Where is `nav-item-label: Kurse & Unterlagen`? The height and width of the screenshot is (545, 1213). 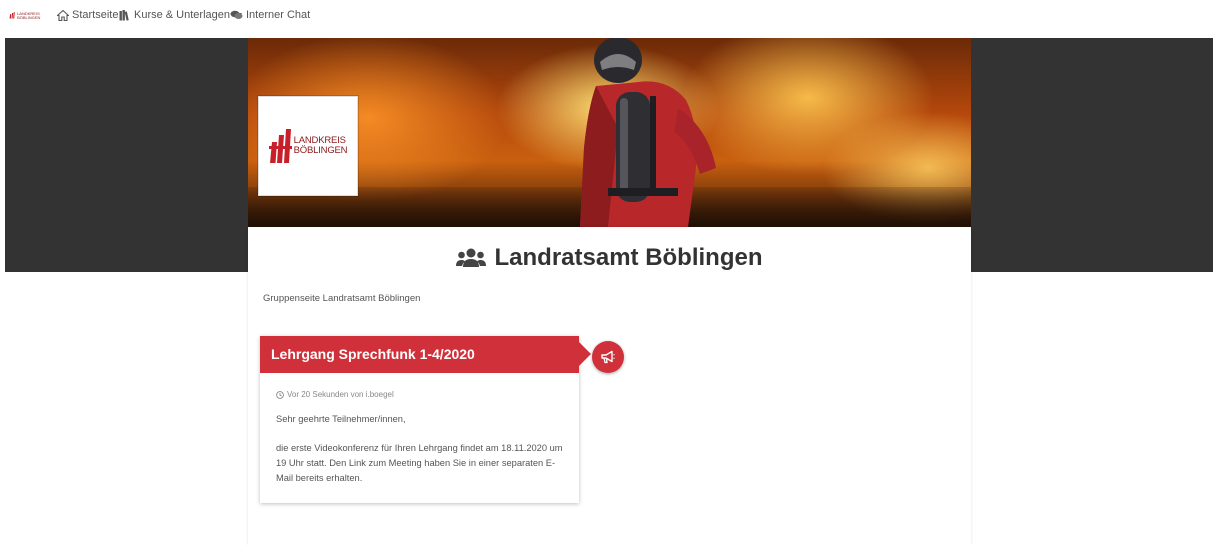 nav-item-label: Kurse & Unterlagen is located at coordinates (182, 15).